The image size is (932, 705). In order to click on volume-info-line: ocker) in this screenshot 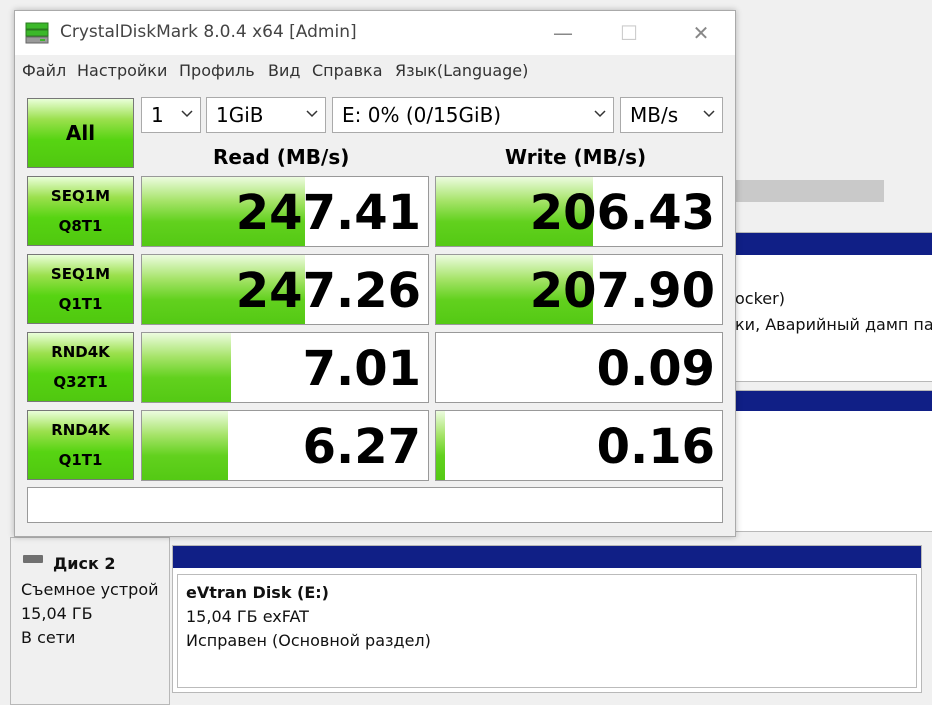, I will do `click(760, 298)`.